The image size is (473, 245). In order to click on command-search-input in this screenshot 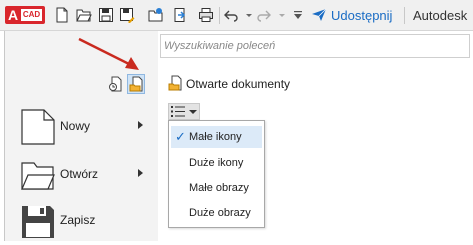, I will do `click(315, 46)`.